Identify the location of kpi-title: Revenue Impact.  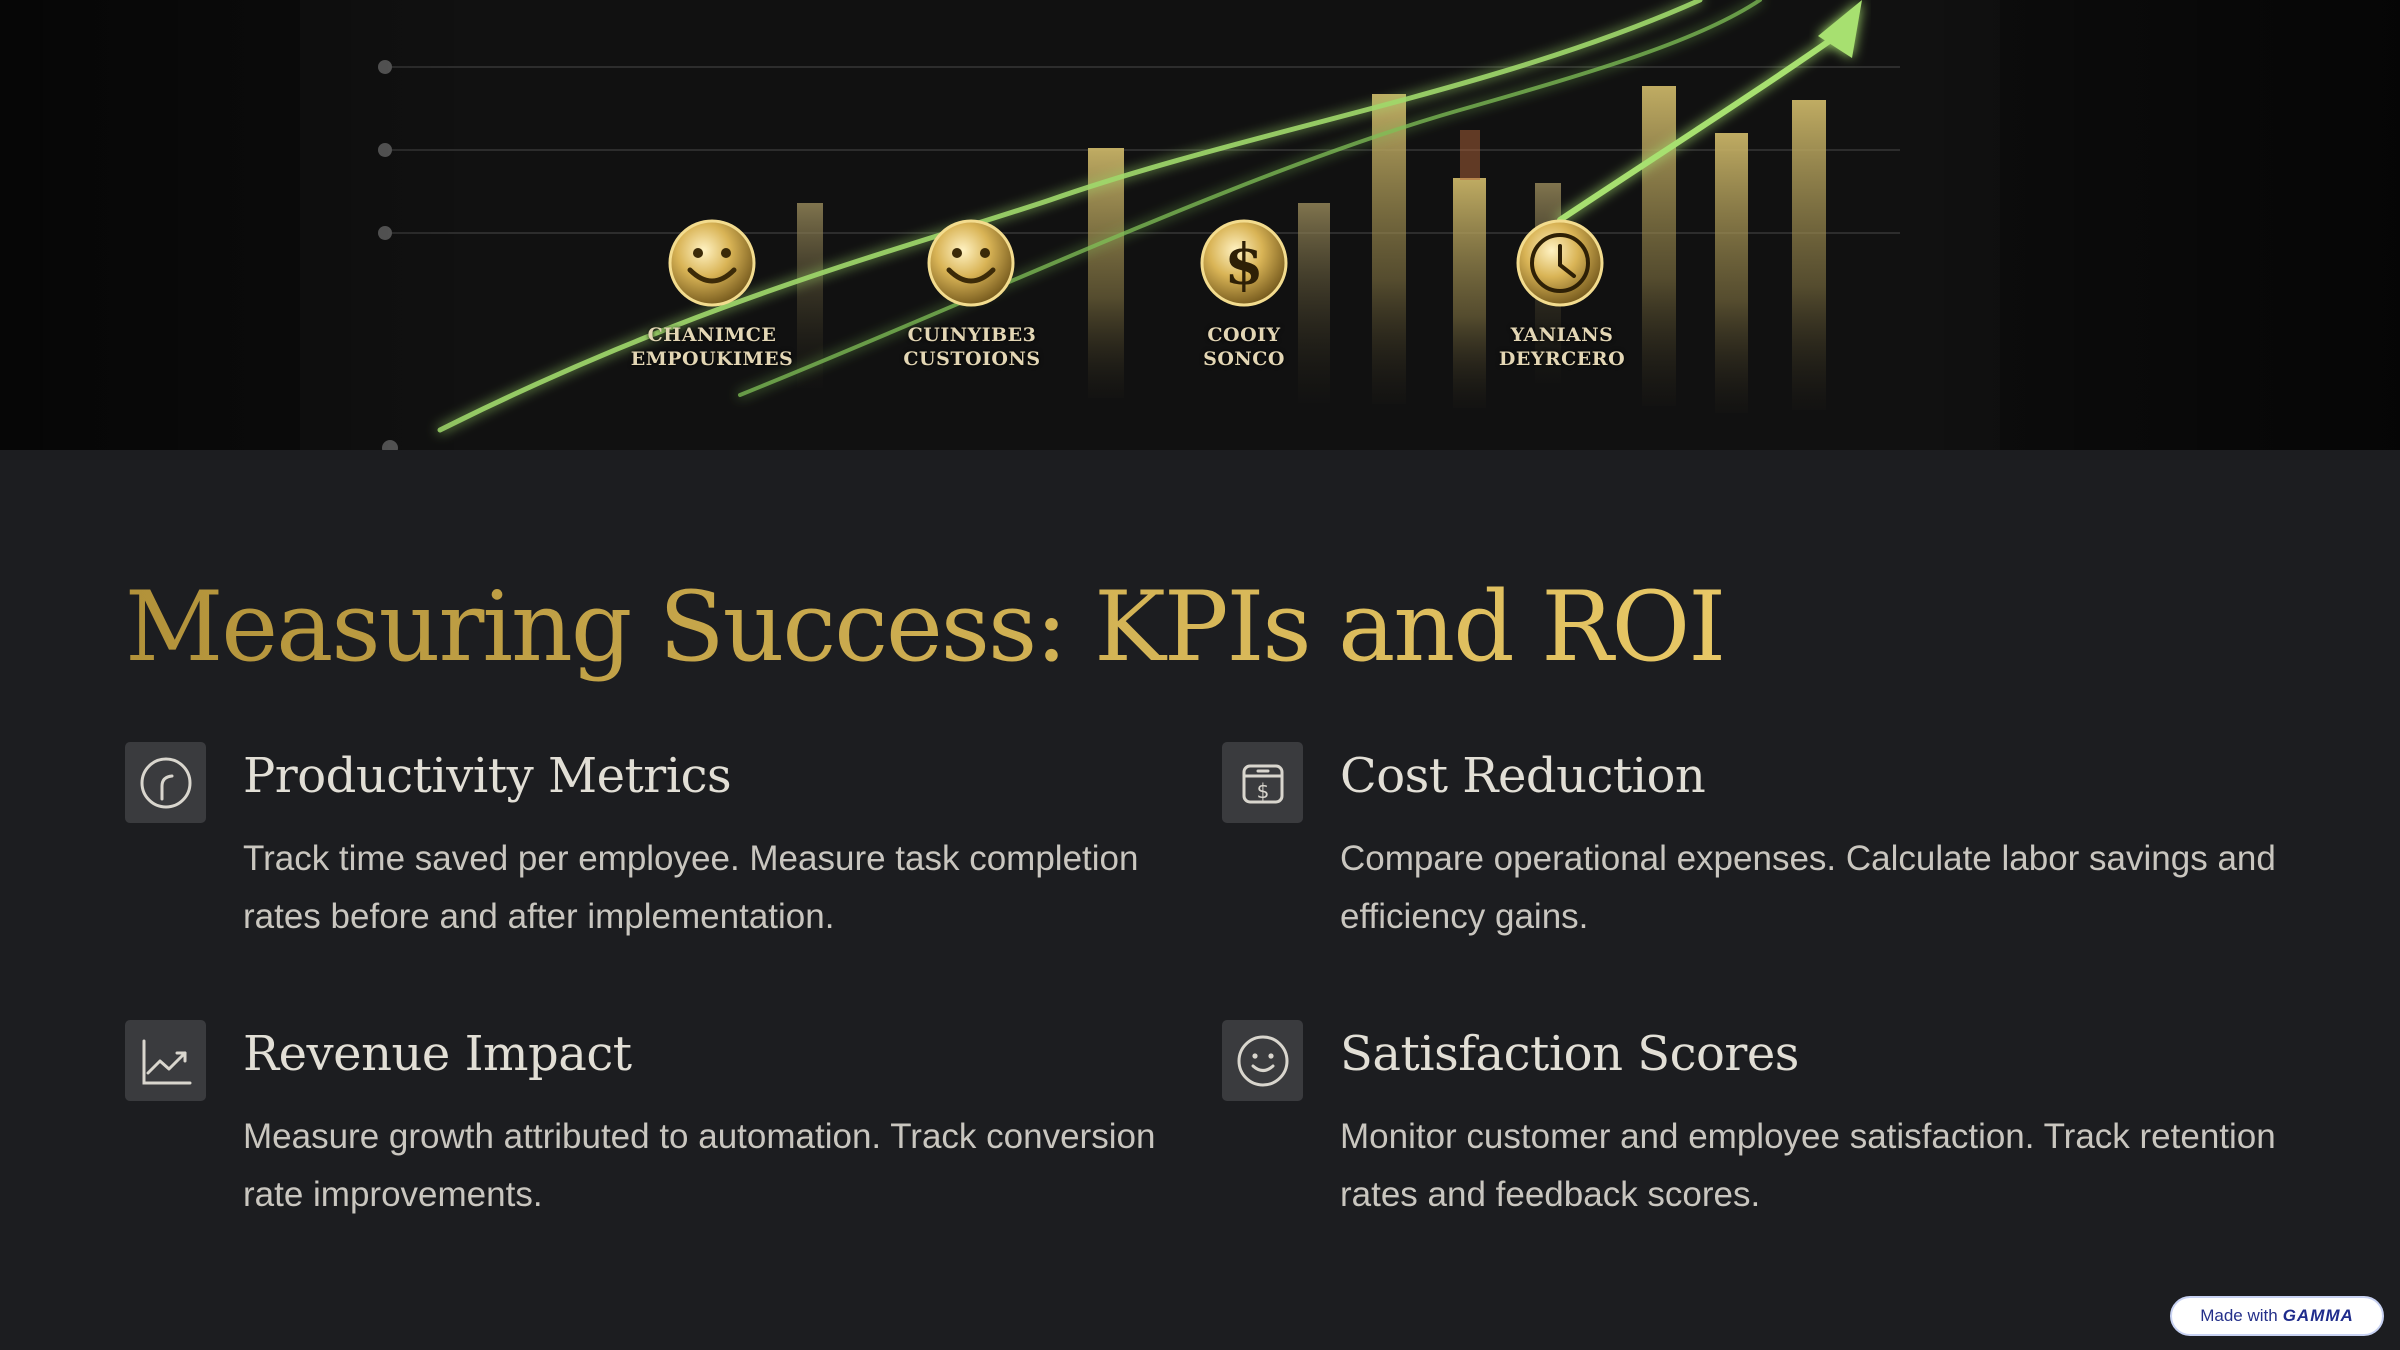
(437, 1054).